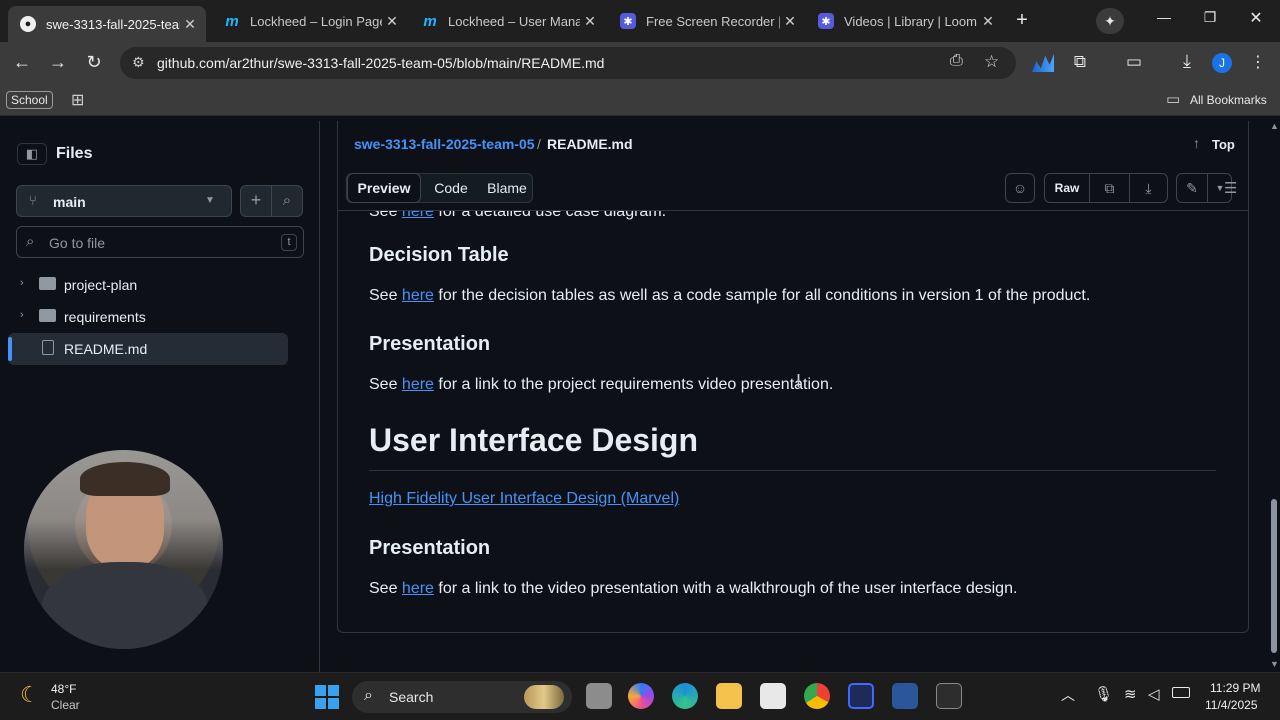 This screenshot has width=1280, height=720. What do you see at coordinates (22, 62) in the screenshot?
I see `back-button: ←` at bounding box center [22, 62].